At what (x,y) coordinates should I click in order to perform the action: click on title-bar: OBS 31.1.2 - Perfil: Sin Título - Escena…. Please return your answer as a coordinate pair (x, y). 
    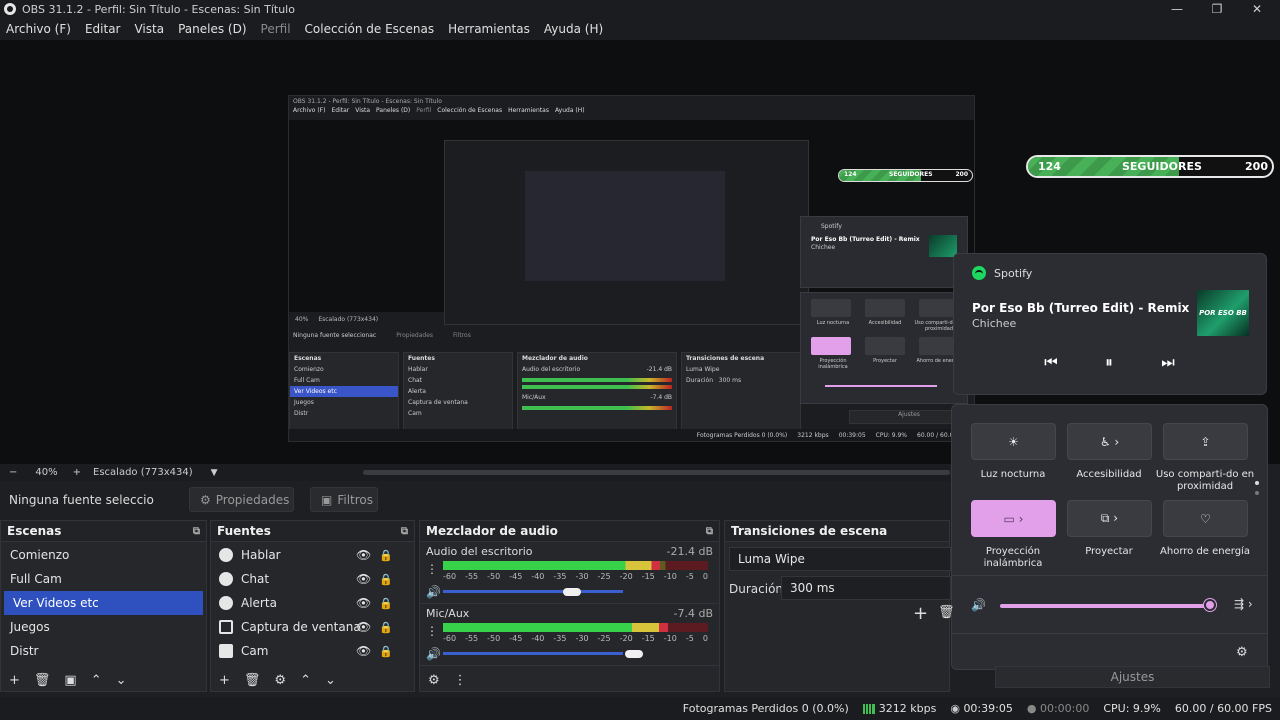
    Looking at the image, I should click on (640, 9).